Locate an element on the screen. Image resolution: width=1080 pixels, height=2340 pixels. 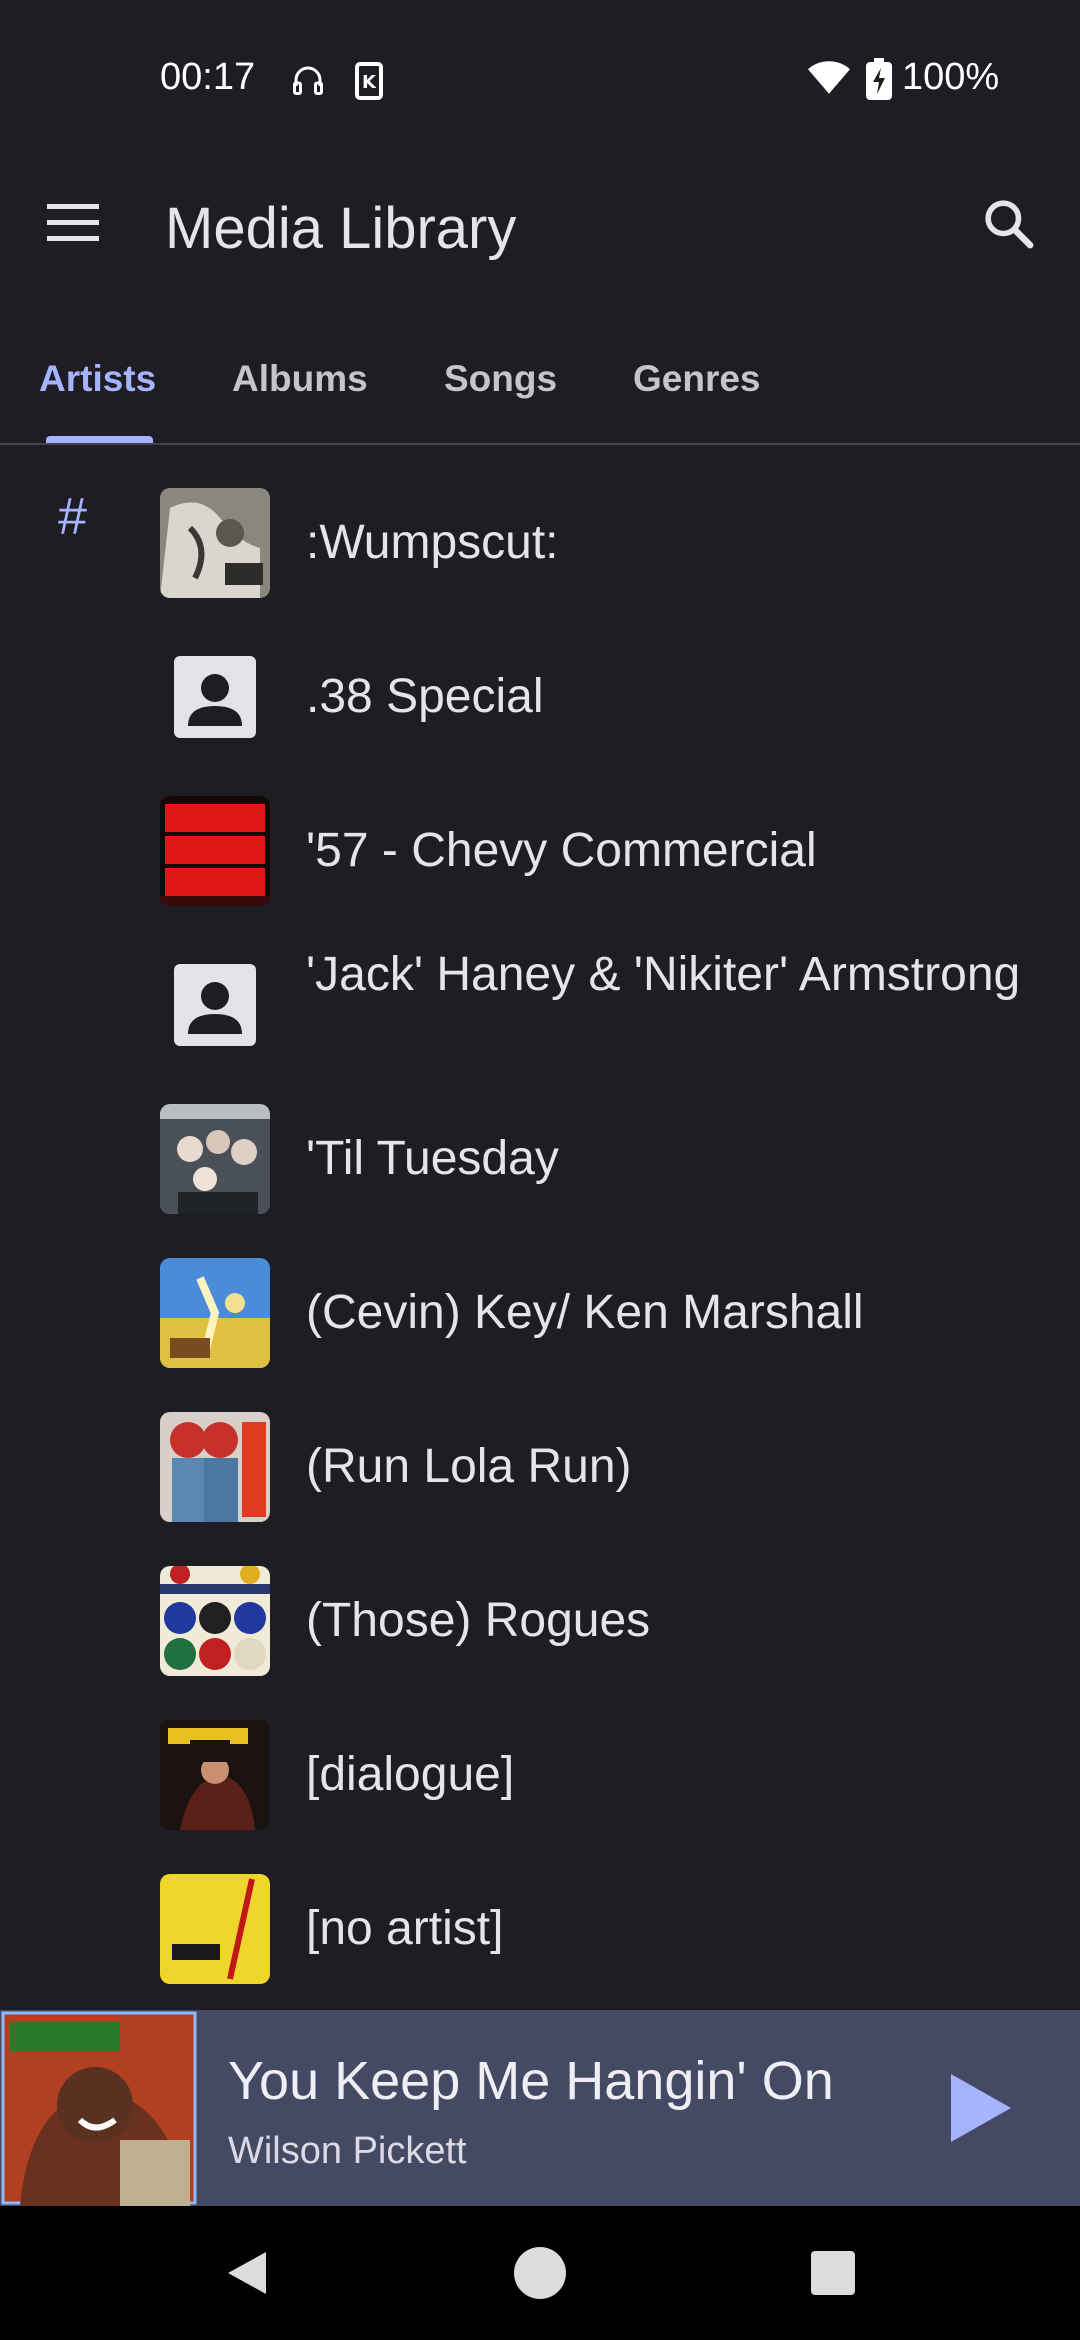
list-item: (Those) Rogues is located at coordinates (540, 1598).